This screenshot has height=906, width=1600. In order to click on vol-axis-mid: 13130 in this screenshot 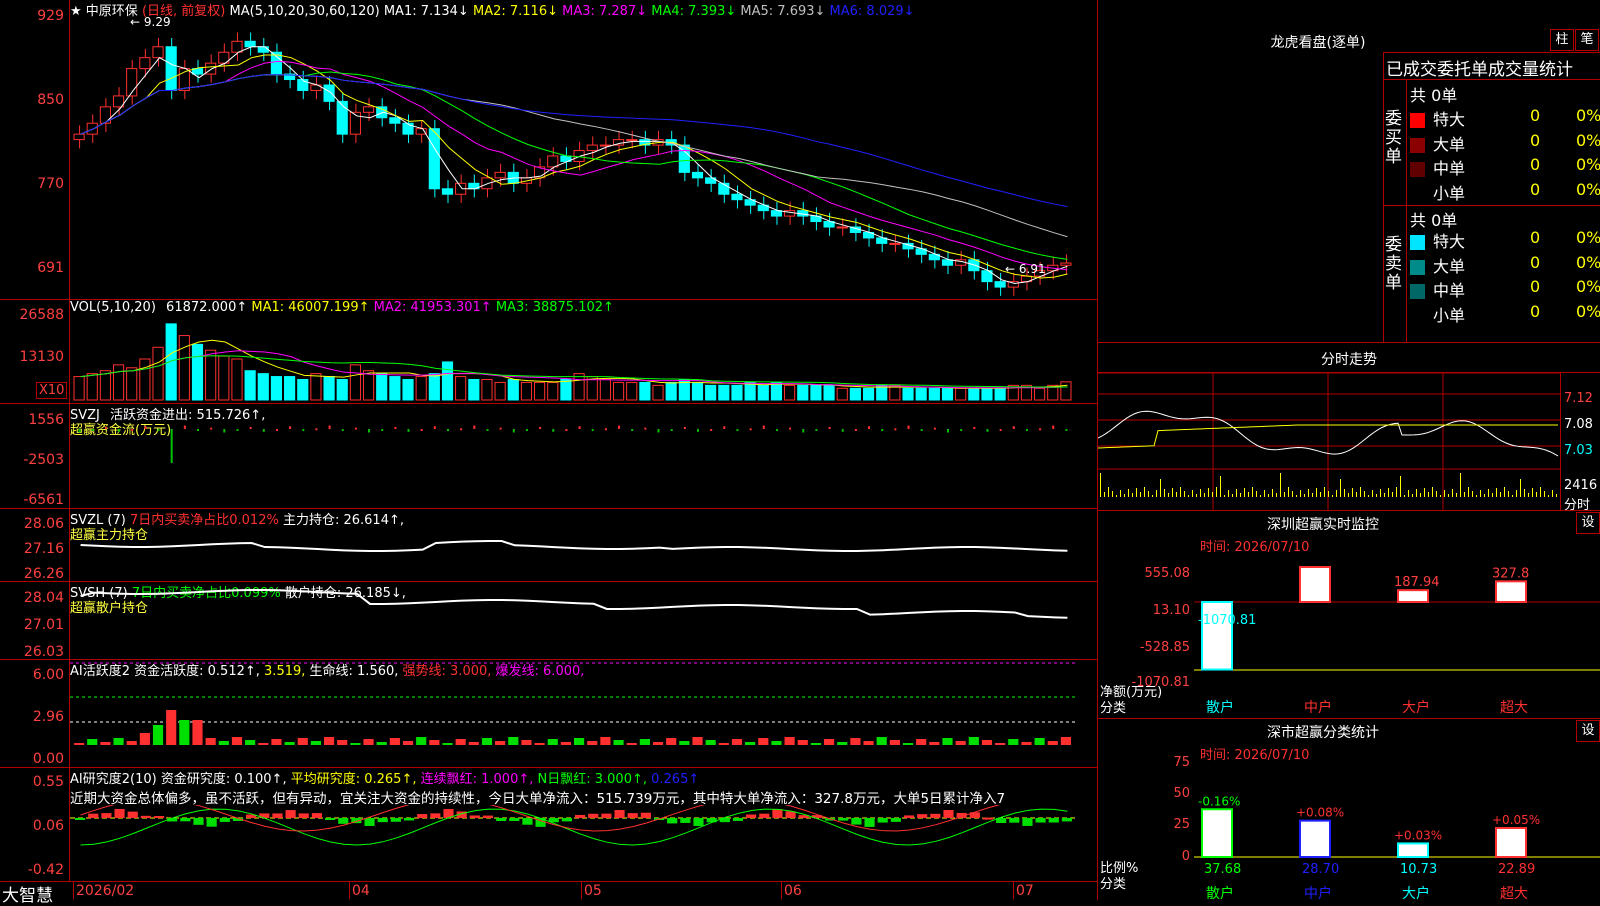, I will do `click(41, 357)`.